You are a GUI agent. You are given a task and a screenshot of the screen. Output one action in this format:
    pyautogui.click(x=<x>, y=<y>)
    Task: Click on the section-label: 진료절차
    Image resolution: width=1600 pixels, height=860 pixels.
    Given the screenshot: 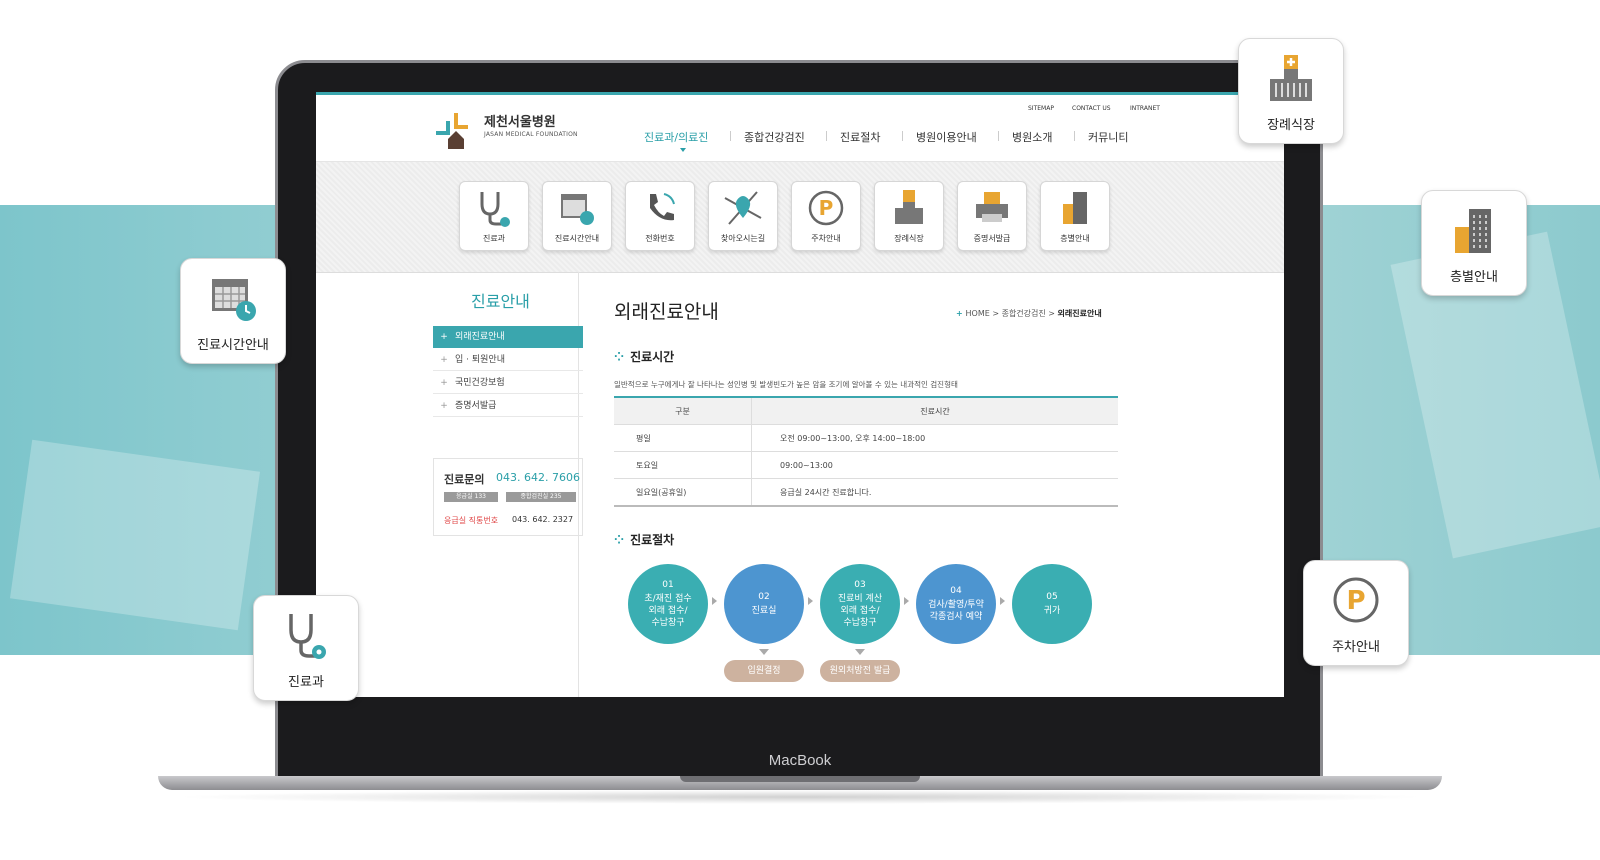 What is the action you would take?
    pyautogui.click(x=652, y=540)
    